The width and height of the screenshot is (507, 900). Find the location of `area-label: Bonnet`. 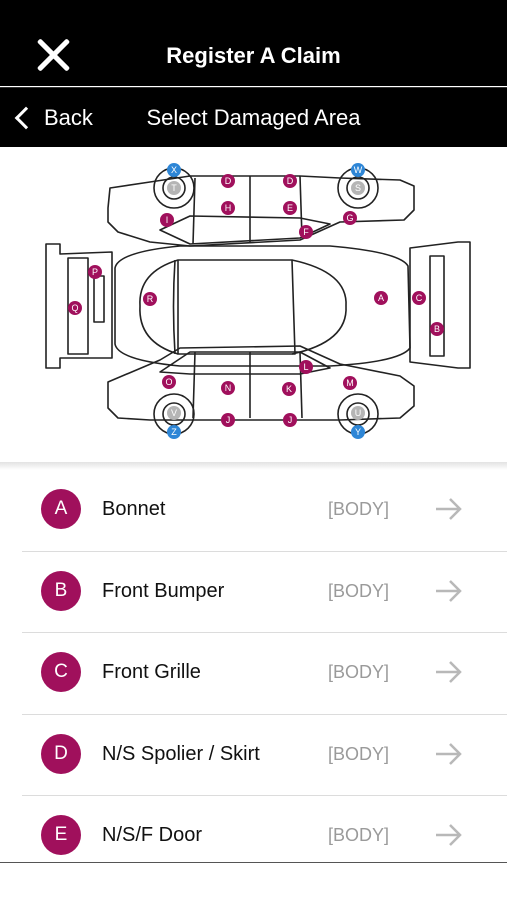

area-label: Bonnet is located at coordinates (134, 509).